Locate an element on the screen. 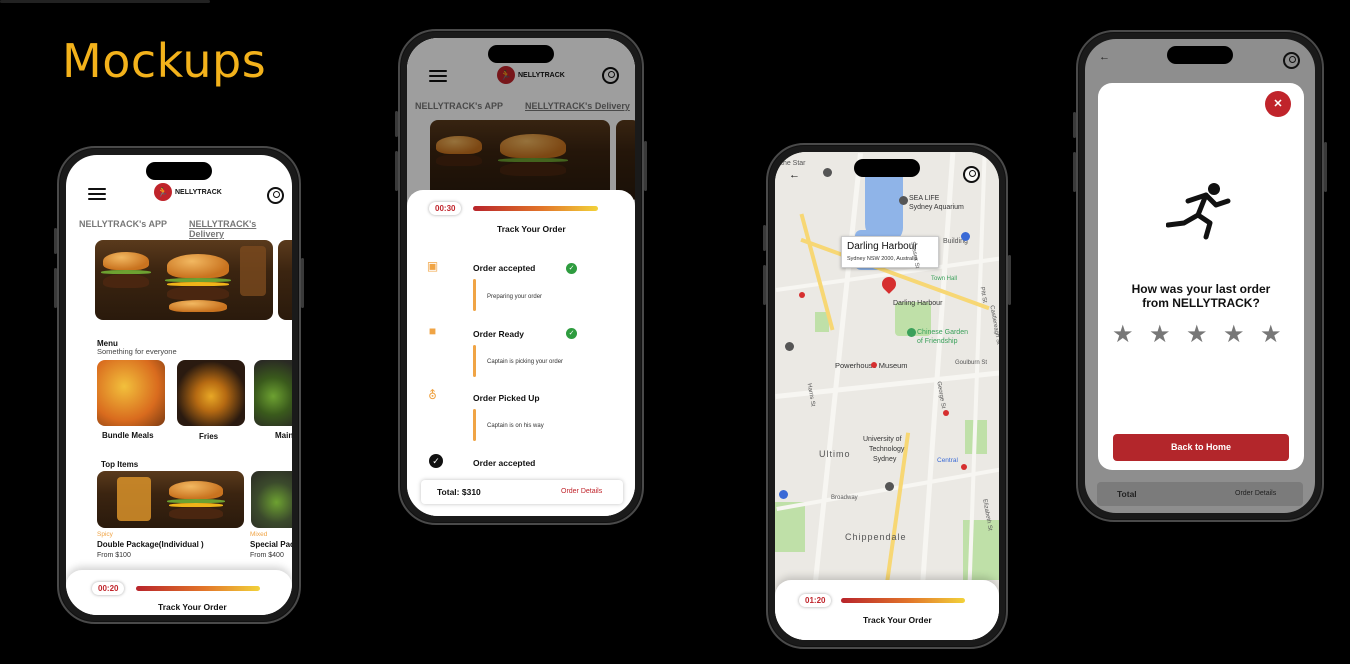  map-label: Ultimo is located at coordinates (835, 454).